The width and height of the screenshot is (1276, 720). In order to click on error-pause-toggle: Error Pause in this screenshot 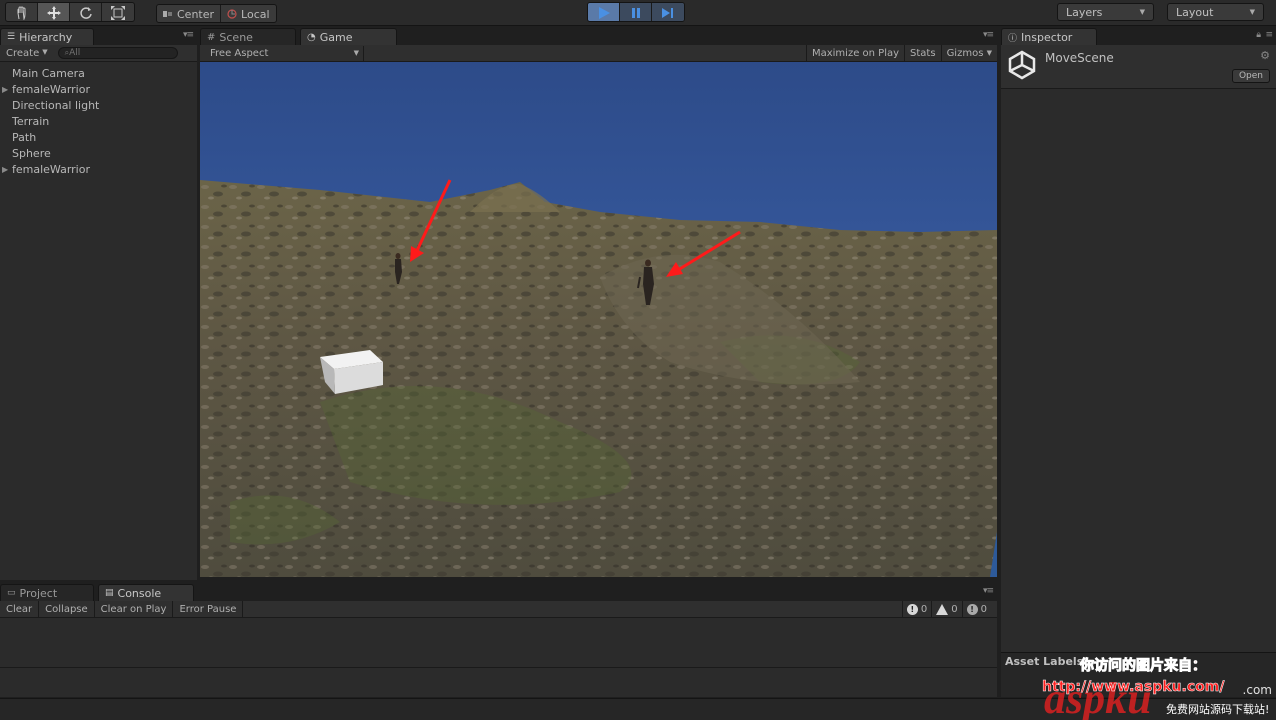, I will do `click(208, 609)`.